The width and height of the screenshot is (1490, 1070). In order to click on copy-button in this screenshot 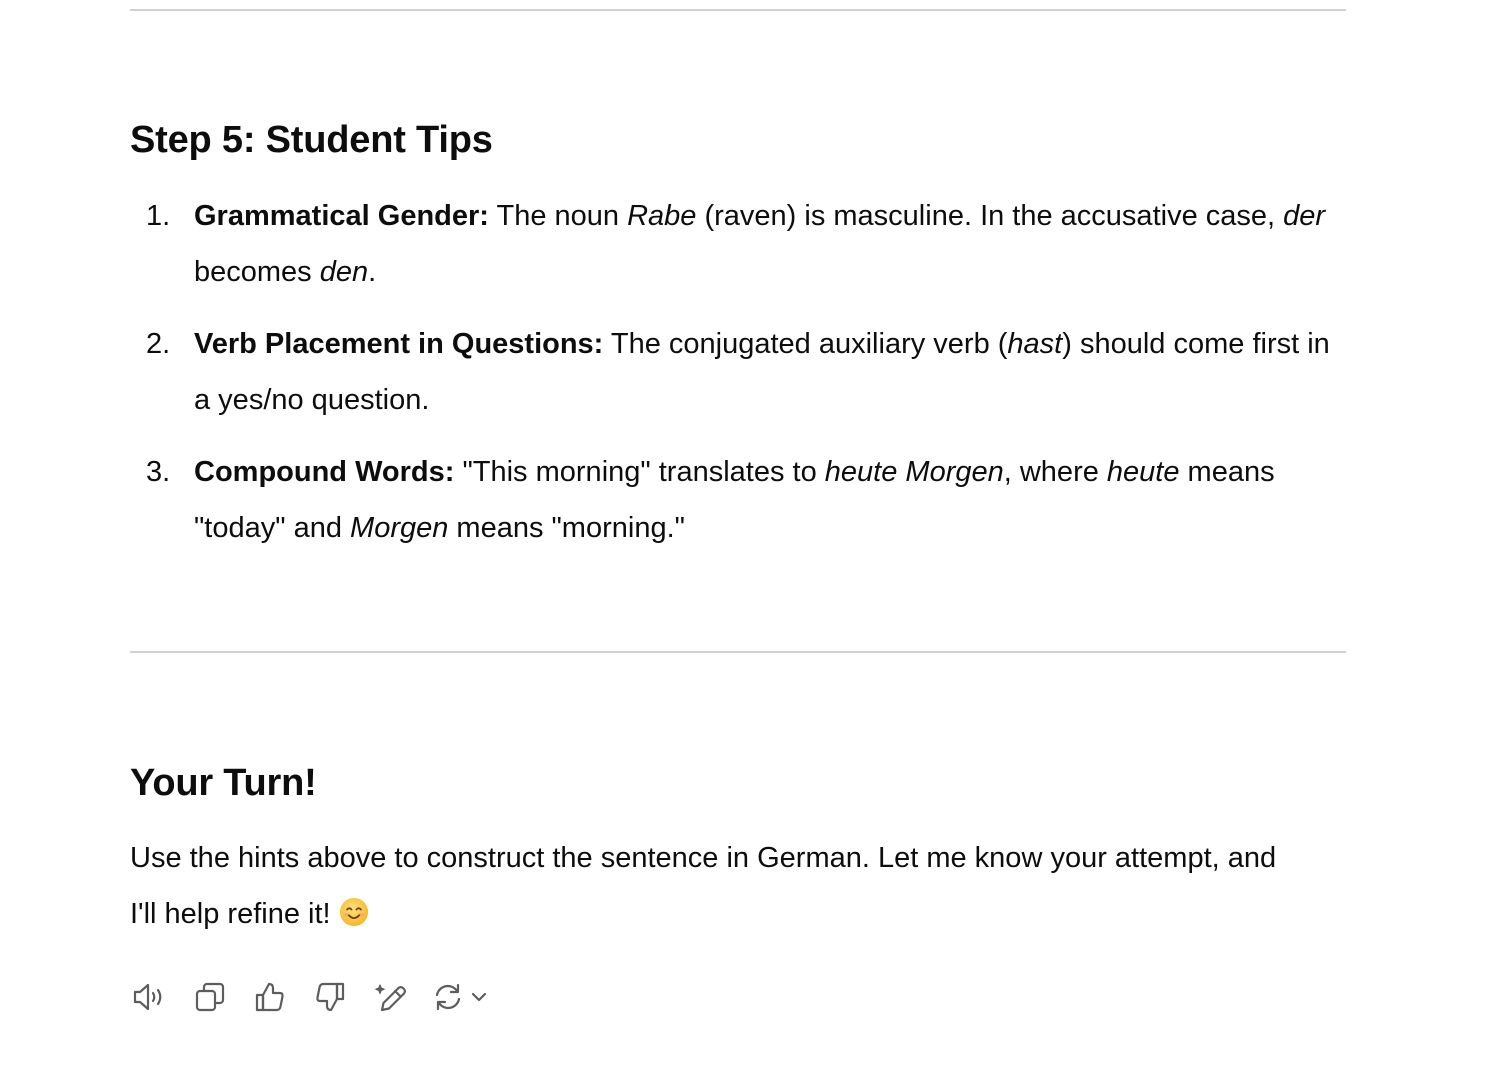, I will do `click(210, 997)`.